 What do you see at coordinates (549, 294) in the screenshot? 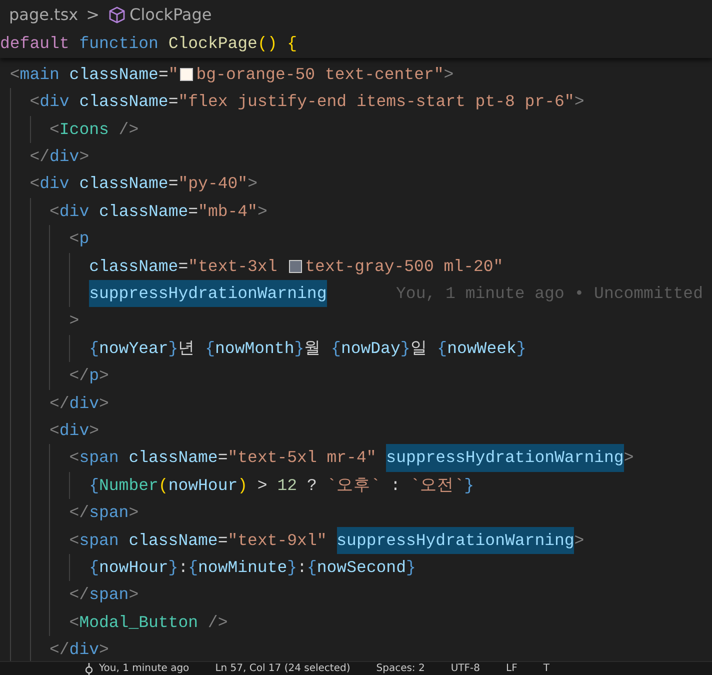
I see `blame-annotation: You, 1 minute ago • Uncommitted` at bounding box center [549, 294].